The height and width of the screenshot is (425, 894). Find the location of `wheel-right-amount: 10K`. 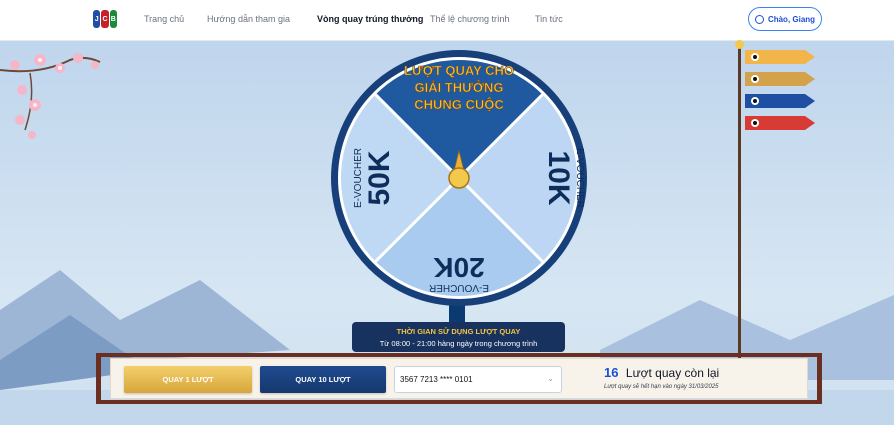

wheel-right-amount: 10K is located at coordinates (558, 177).